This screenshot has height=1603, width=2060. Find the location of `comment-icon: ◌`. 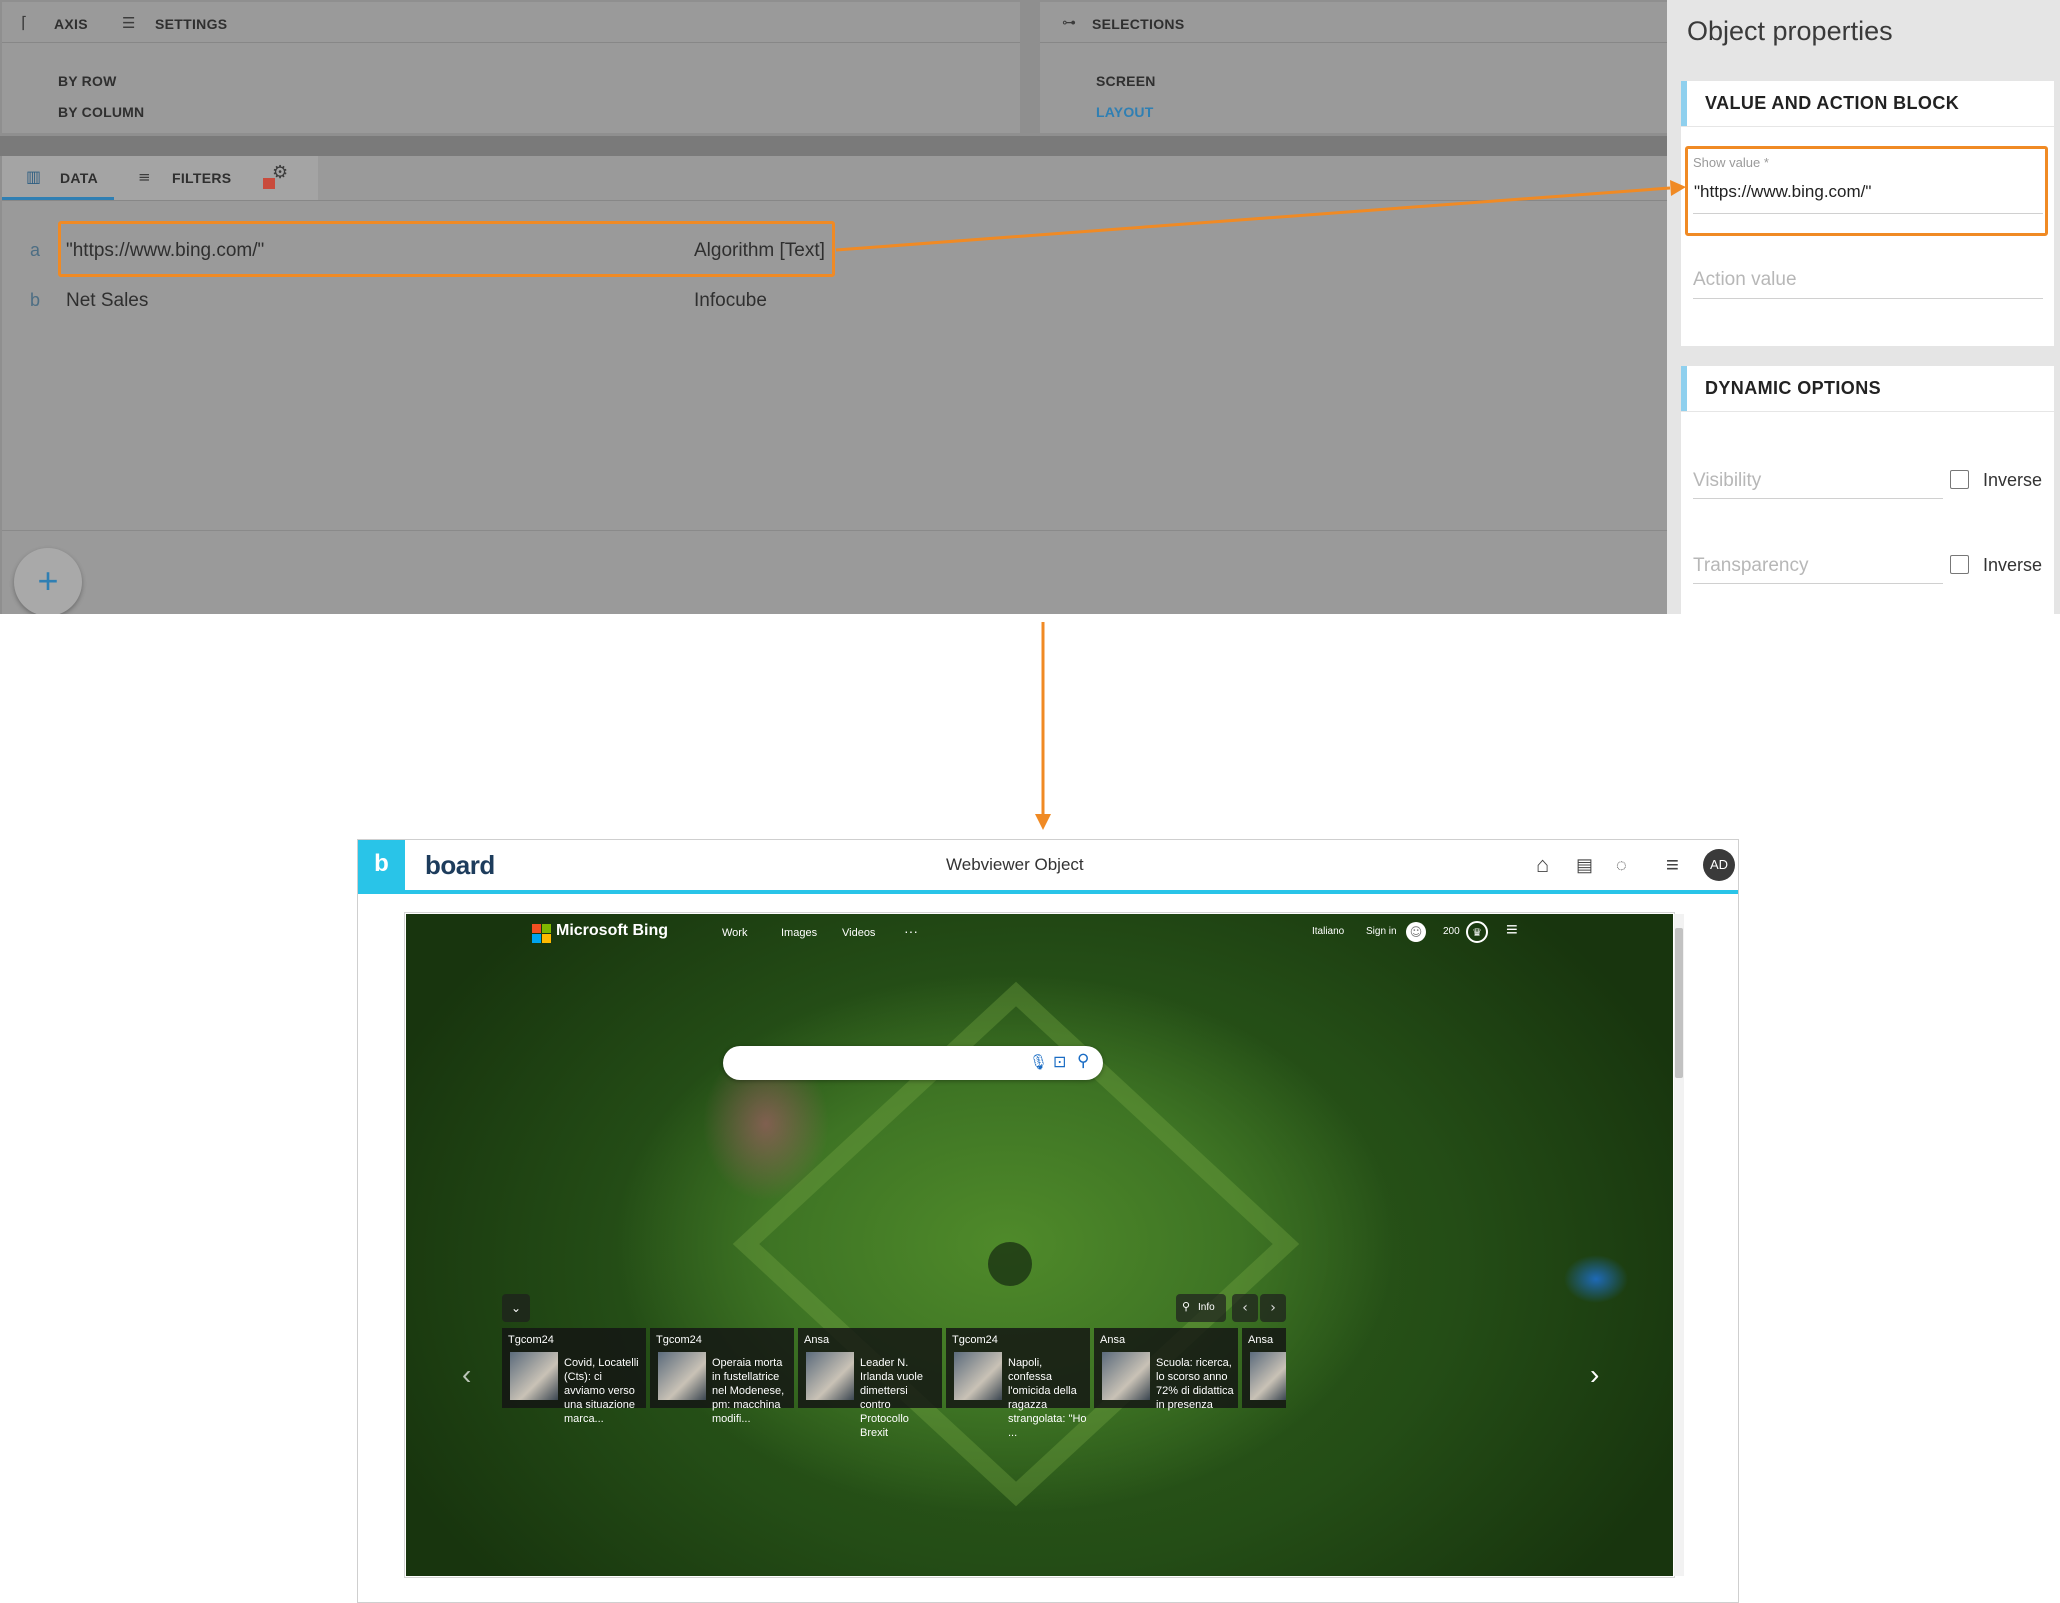

comment-icon: ◌ is located at coordinates (1621, 865).